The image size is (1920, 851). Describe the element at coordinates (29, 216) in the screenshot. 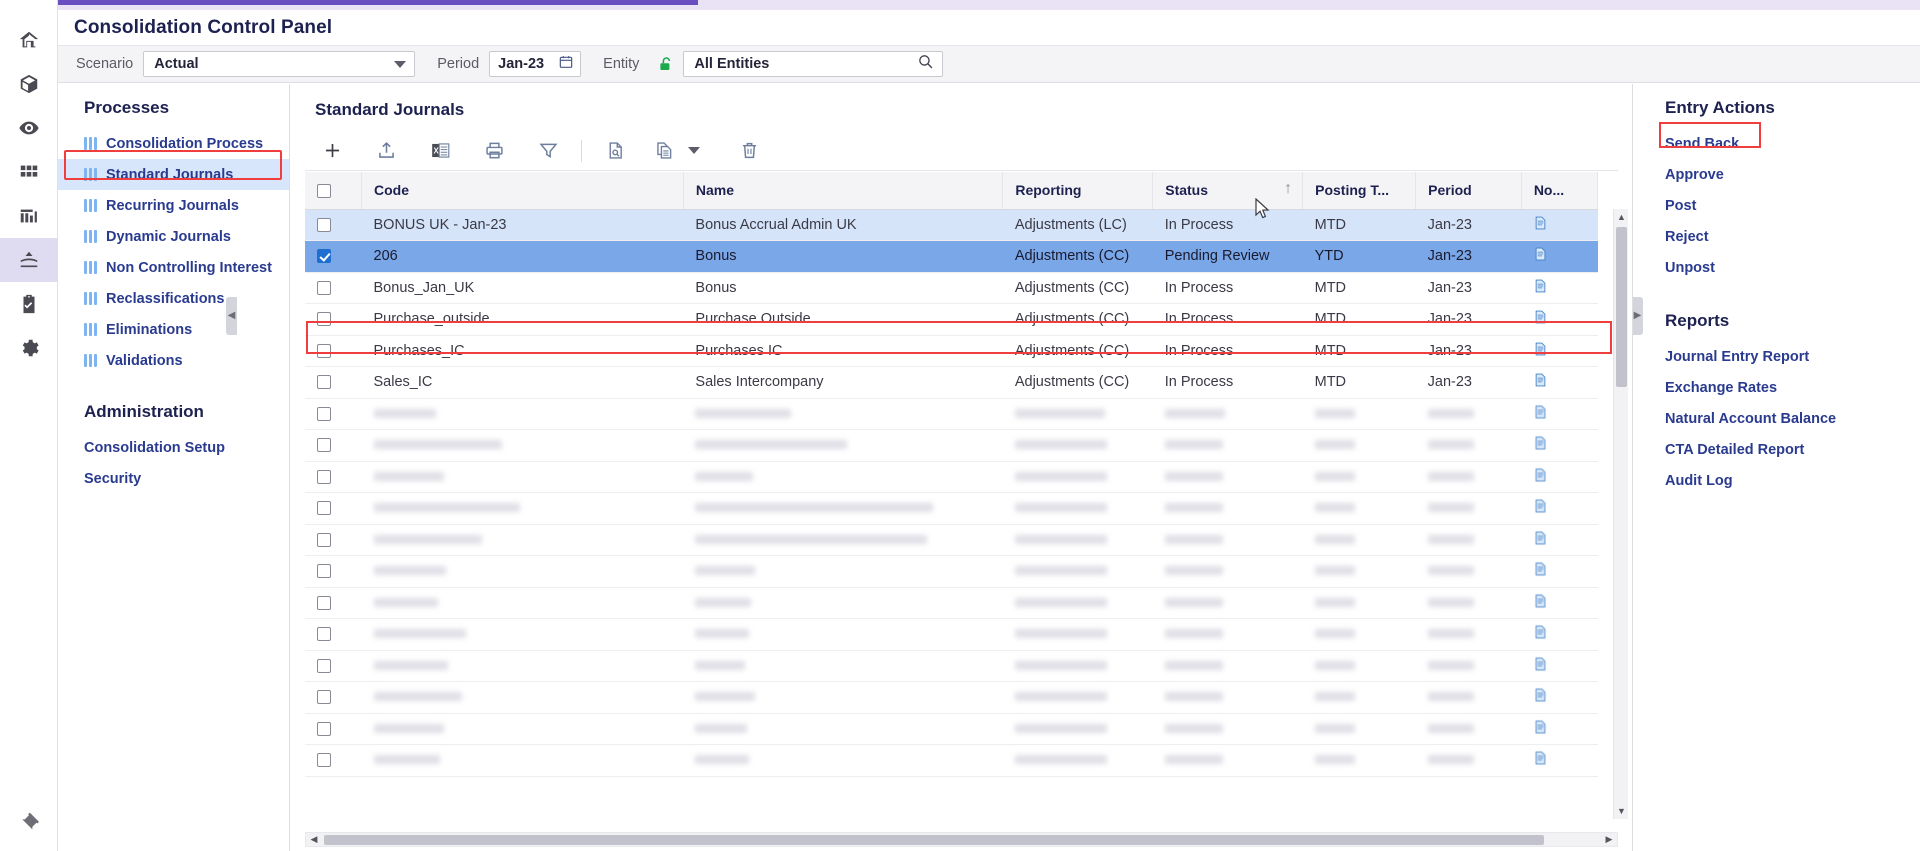

I see `bar-chart-icon` at that location.